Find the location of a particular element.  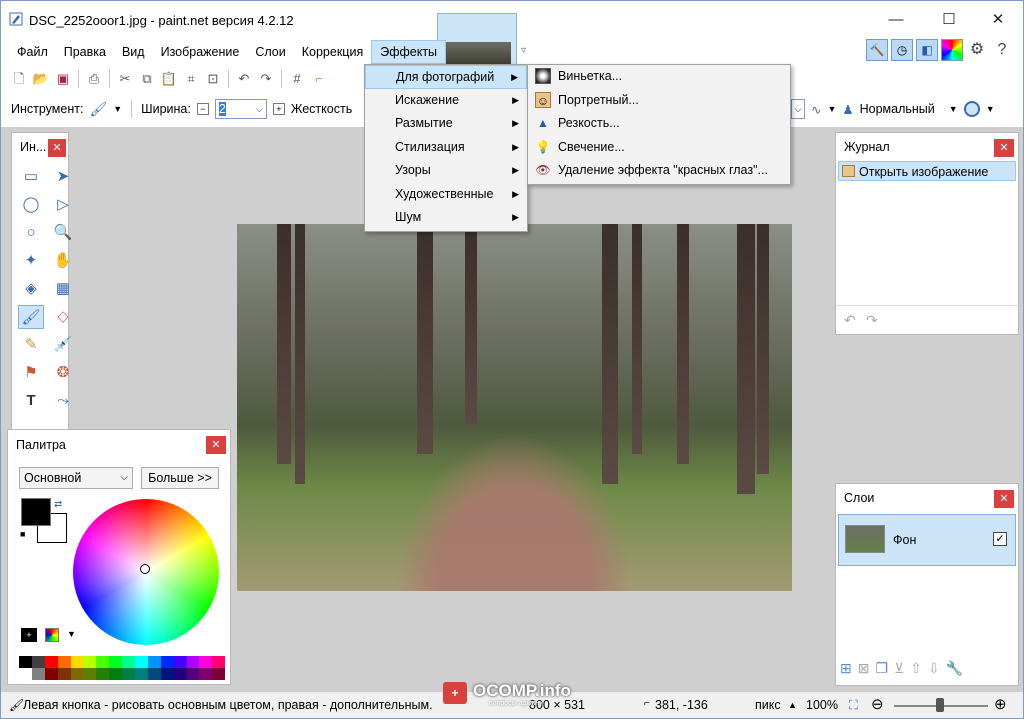

add-color-icon: + is located at coordinates (29, 635).